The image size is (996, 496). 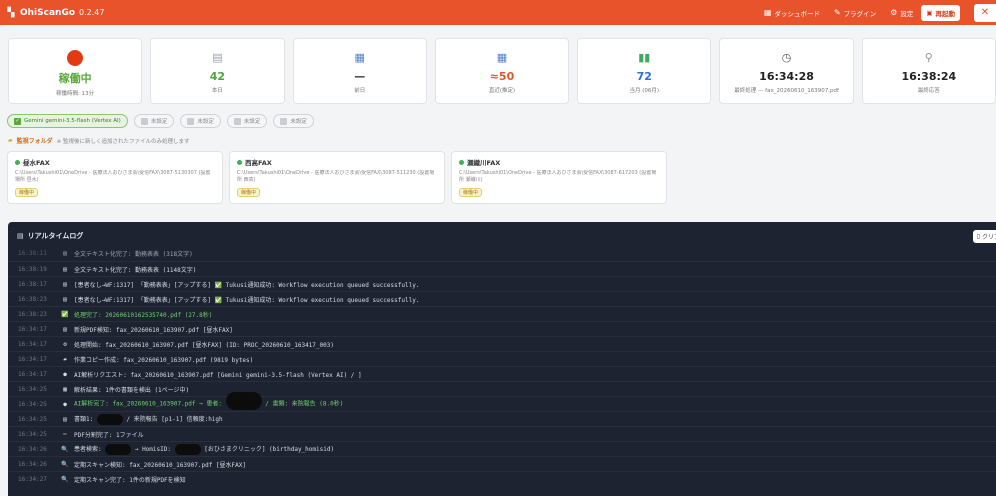 What do you see at coordinates (786, 76) in the screenshot?
I see `stat-value: 16:34:28` at bounding box center [786, 76].